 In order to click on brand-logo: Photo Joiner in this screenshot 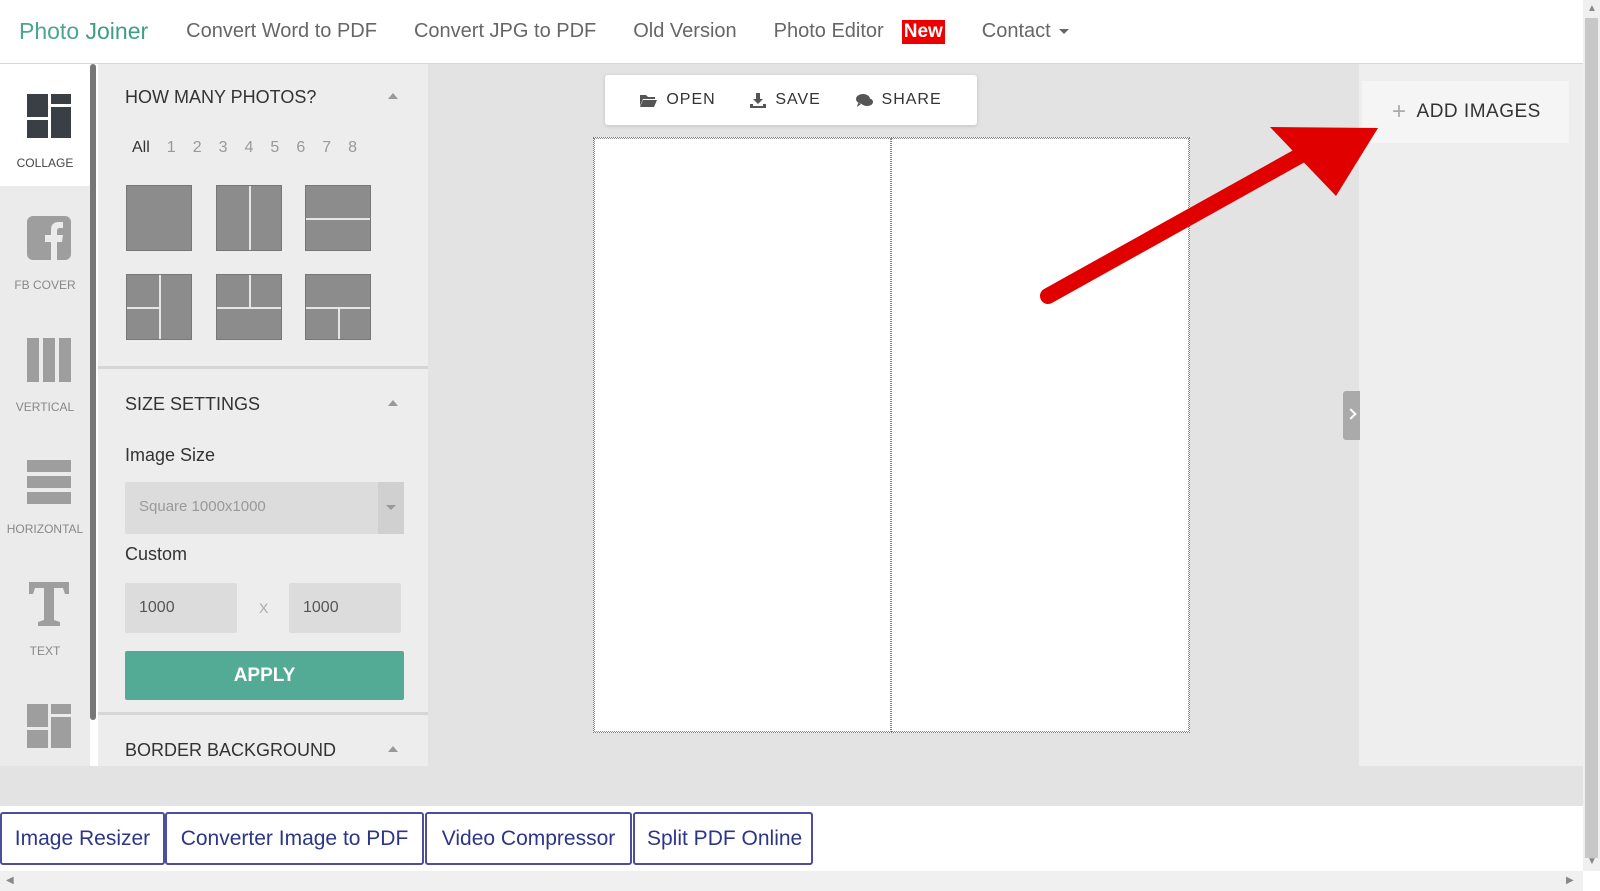, I will do `click(83, 31)`.